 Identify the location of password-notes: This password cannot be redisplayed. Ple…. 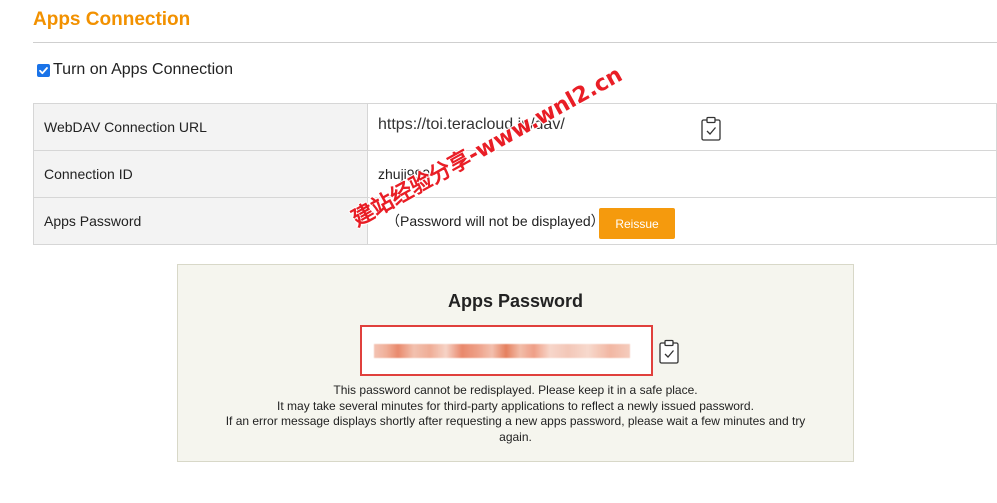
(515, 414).